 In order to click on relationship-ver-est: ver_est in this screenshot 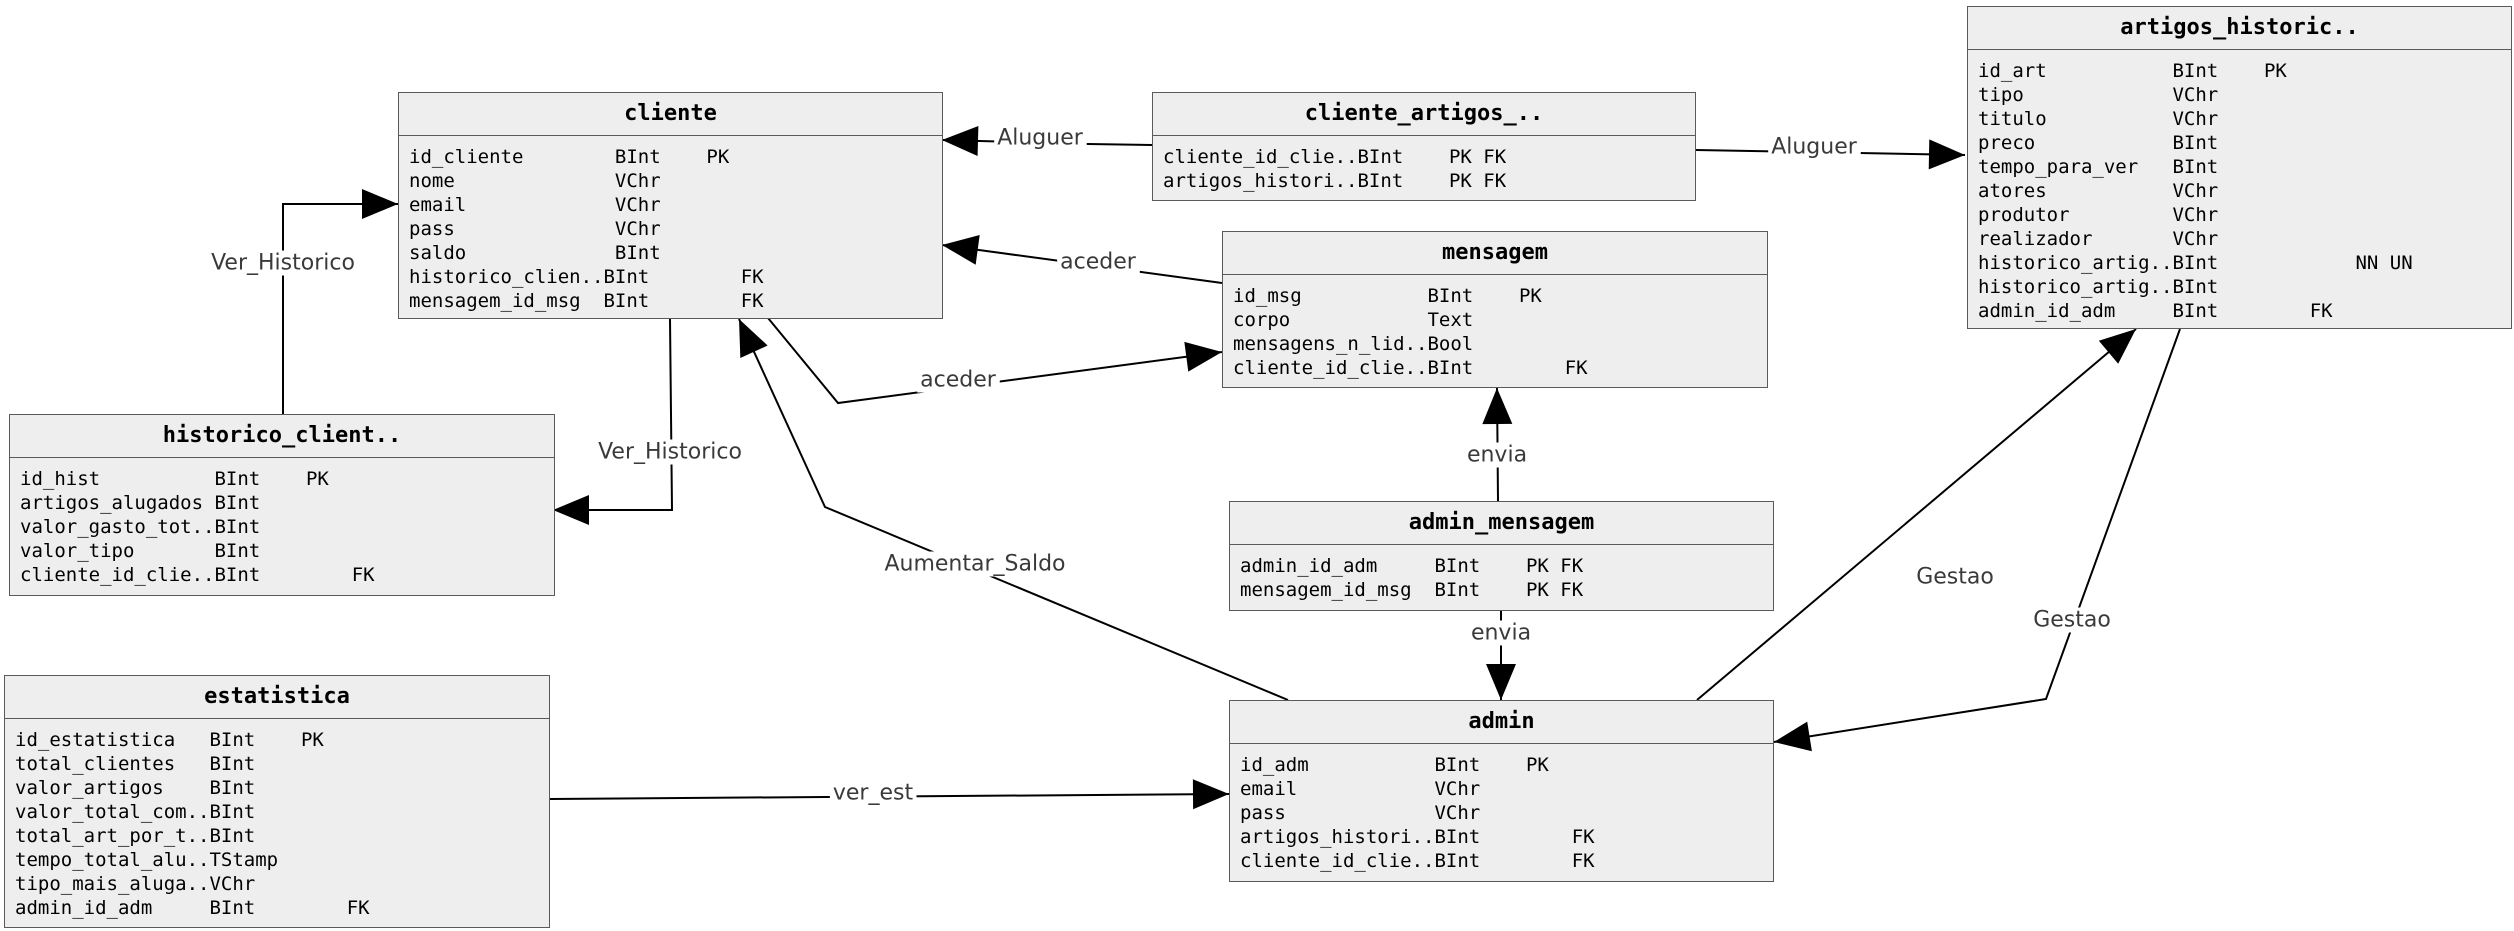, I will do `click(889, 794)`.